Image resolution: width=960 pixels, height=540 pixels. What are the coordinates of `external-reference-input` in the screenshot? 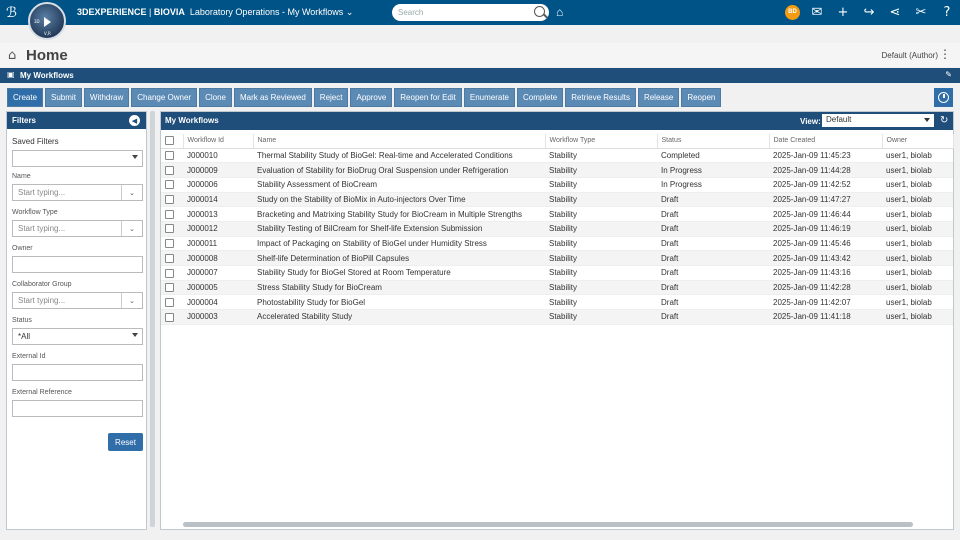 It's located at (77, 408).